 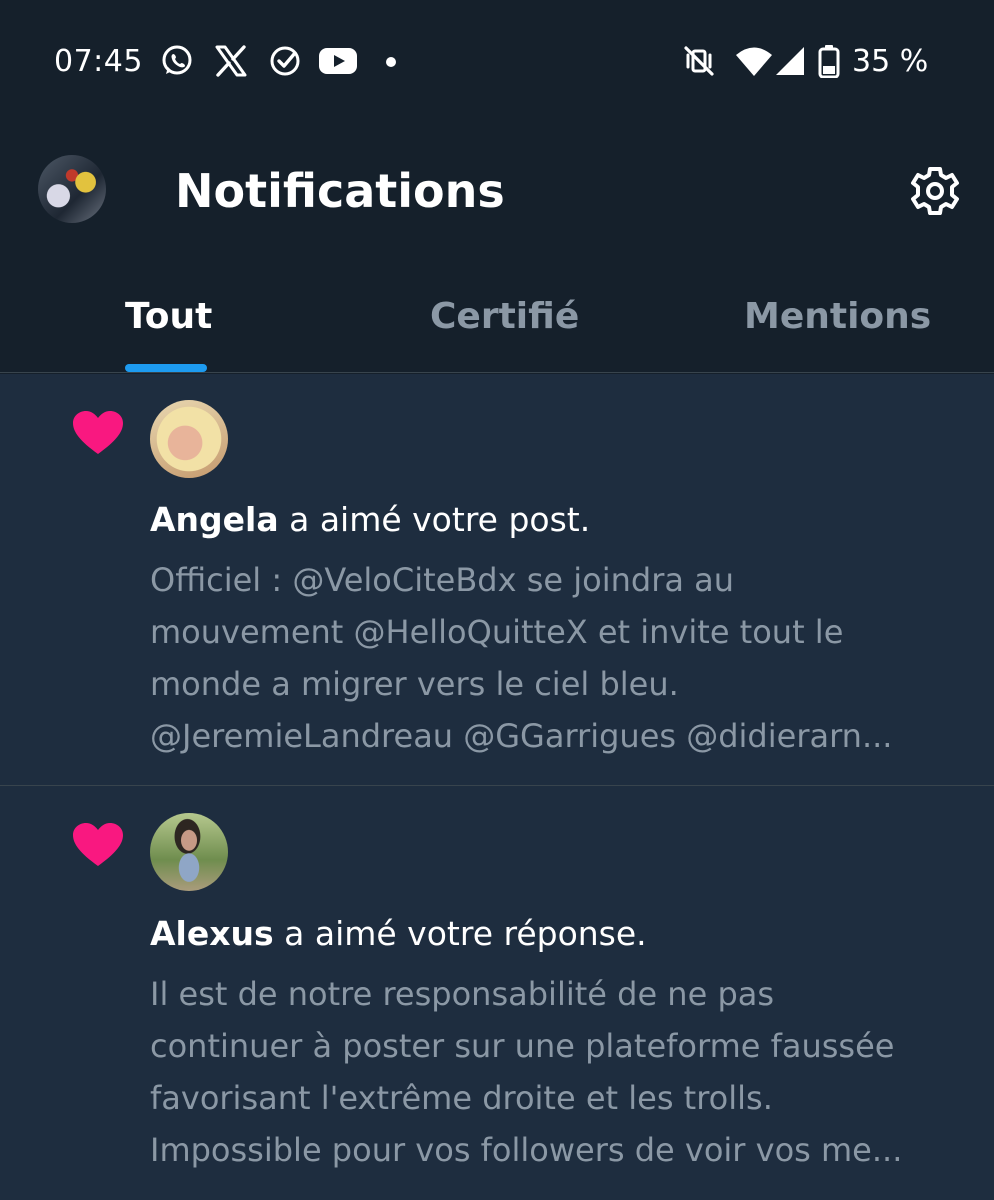 I want to click on post-preview-line: Officiel : @VeloCiteBdx se joindra au, so click(x=442, y=580).